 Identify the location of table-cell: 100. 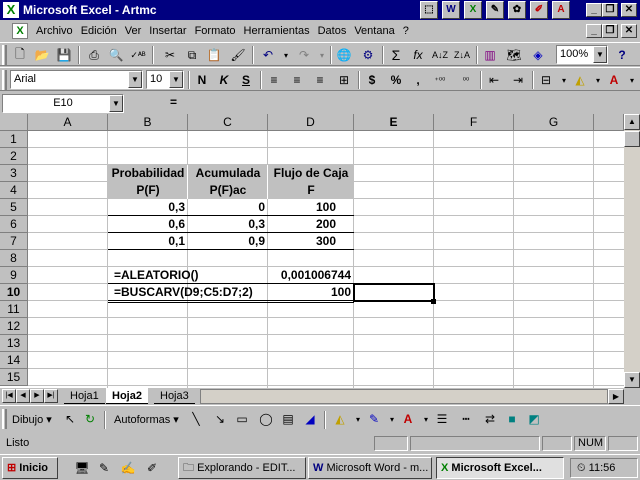
(311, 207).